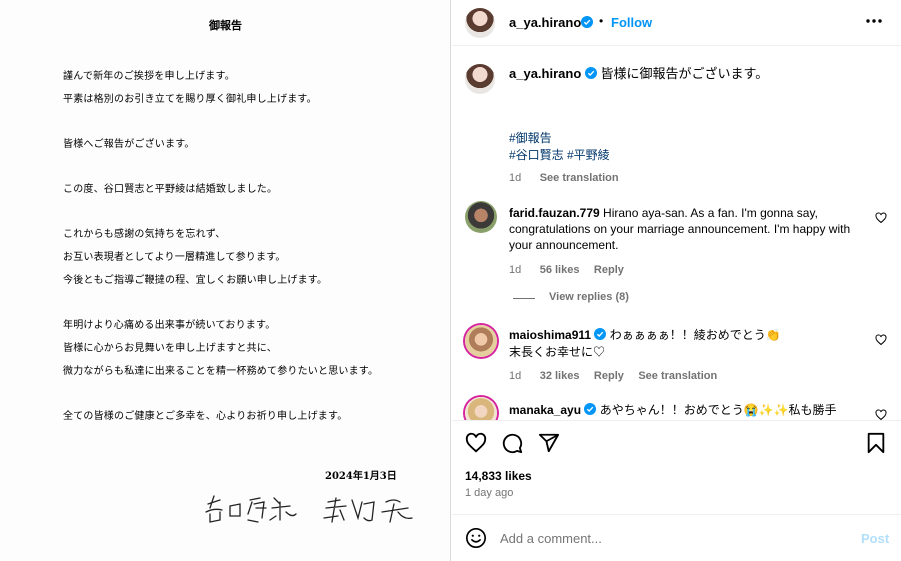 The width and height of the screenshot is (901, 561). I want to click on caption: a_ya.hirano 皆様に御報告がございます。, so click(694, 74).